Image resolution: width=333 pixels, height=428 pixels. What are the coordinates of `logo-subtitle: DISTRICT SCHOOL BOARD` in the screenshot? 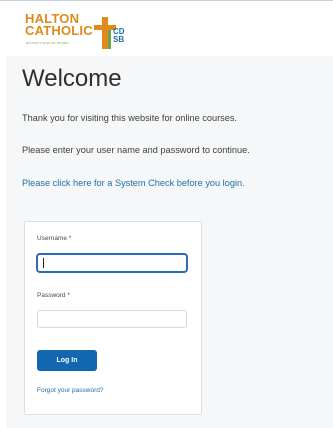 It's located at (47, 43).